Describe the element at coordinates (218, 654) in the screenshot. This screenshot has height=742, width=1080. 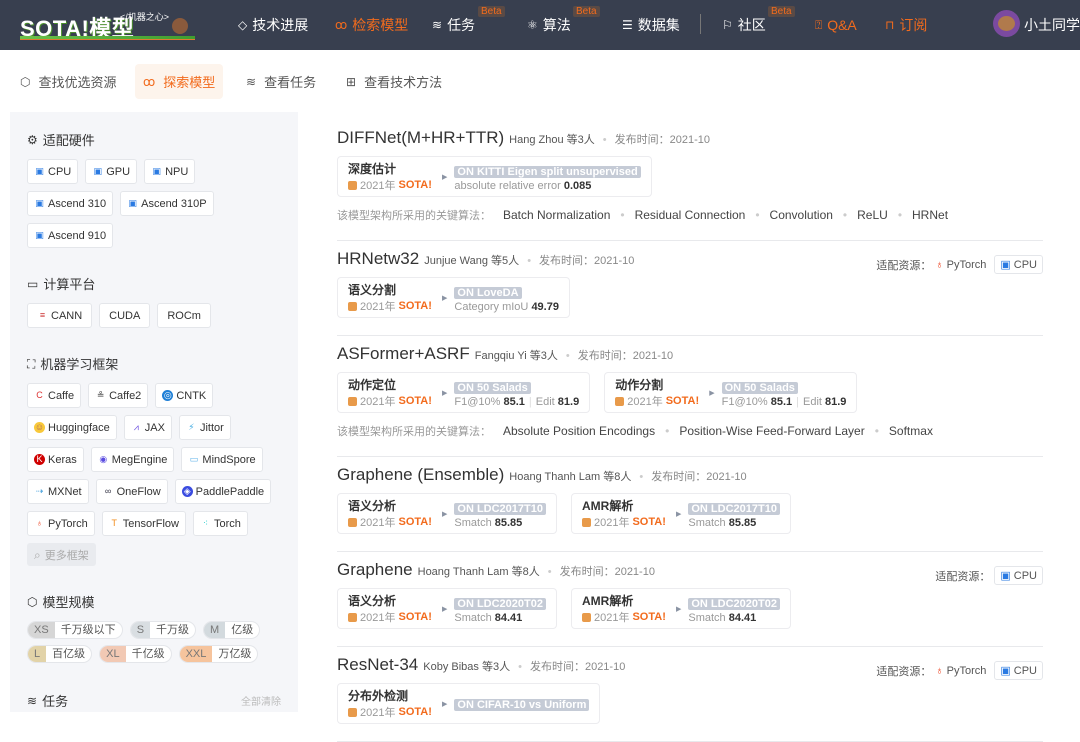
I see `scale-chip: XXL 万亿级` at that location.